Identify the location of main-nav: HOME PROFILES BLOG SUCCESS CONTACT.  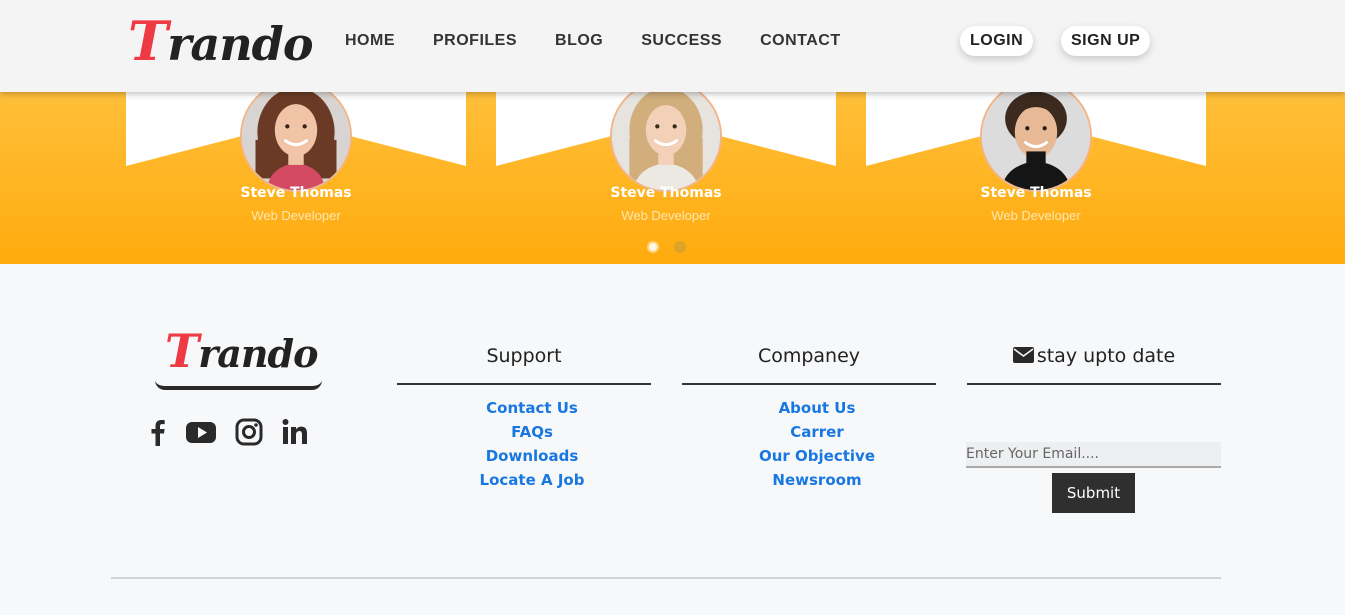
(612, 41).